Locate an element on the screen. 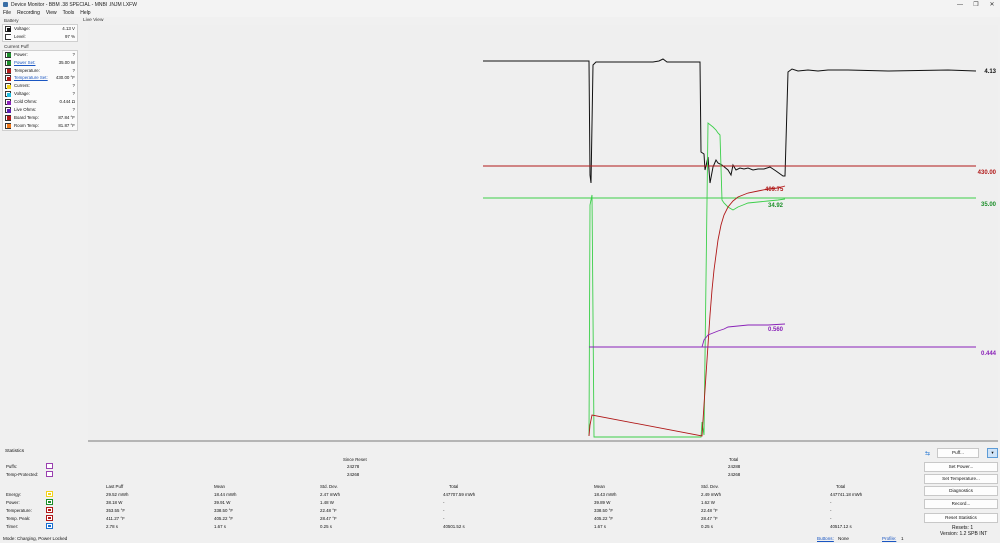  temp-protected-since: 24268 is located at coordinates (353, 474).